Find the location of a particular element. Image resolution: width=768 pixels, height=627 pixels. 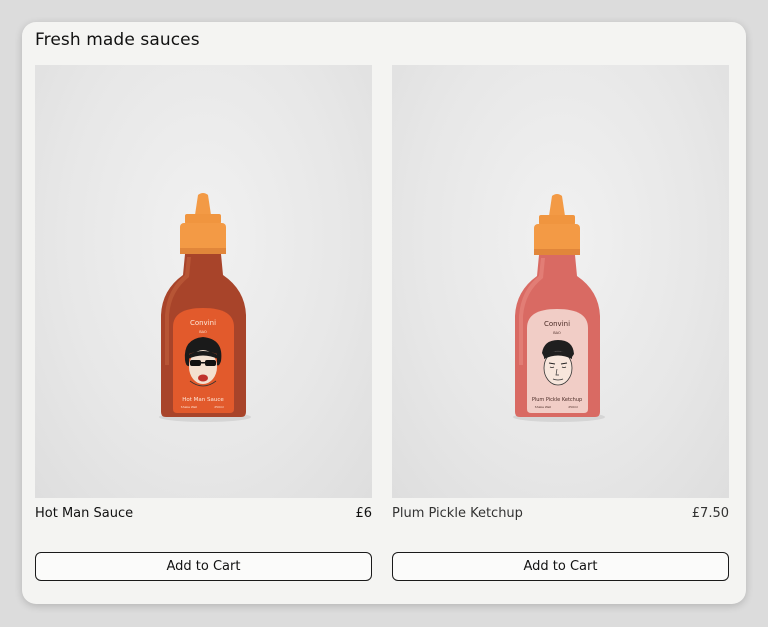

product-price: £6 is located at coordinates (363, 513).